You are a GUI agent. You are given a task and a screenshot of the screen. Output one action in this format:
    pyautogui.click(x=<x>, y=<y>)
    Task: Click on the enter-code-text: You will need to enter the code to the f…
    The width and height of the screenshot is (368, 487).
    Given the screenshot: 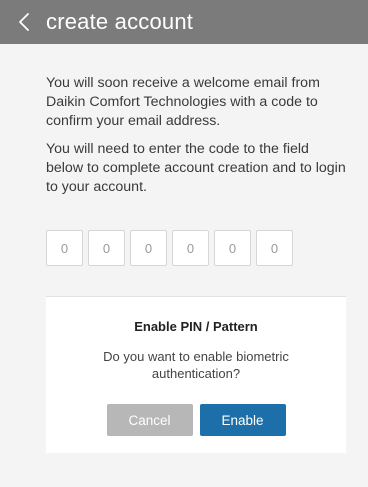 What is the action you would take?
    pyautogui.click(x=196, y=168)
    